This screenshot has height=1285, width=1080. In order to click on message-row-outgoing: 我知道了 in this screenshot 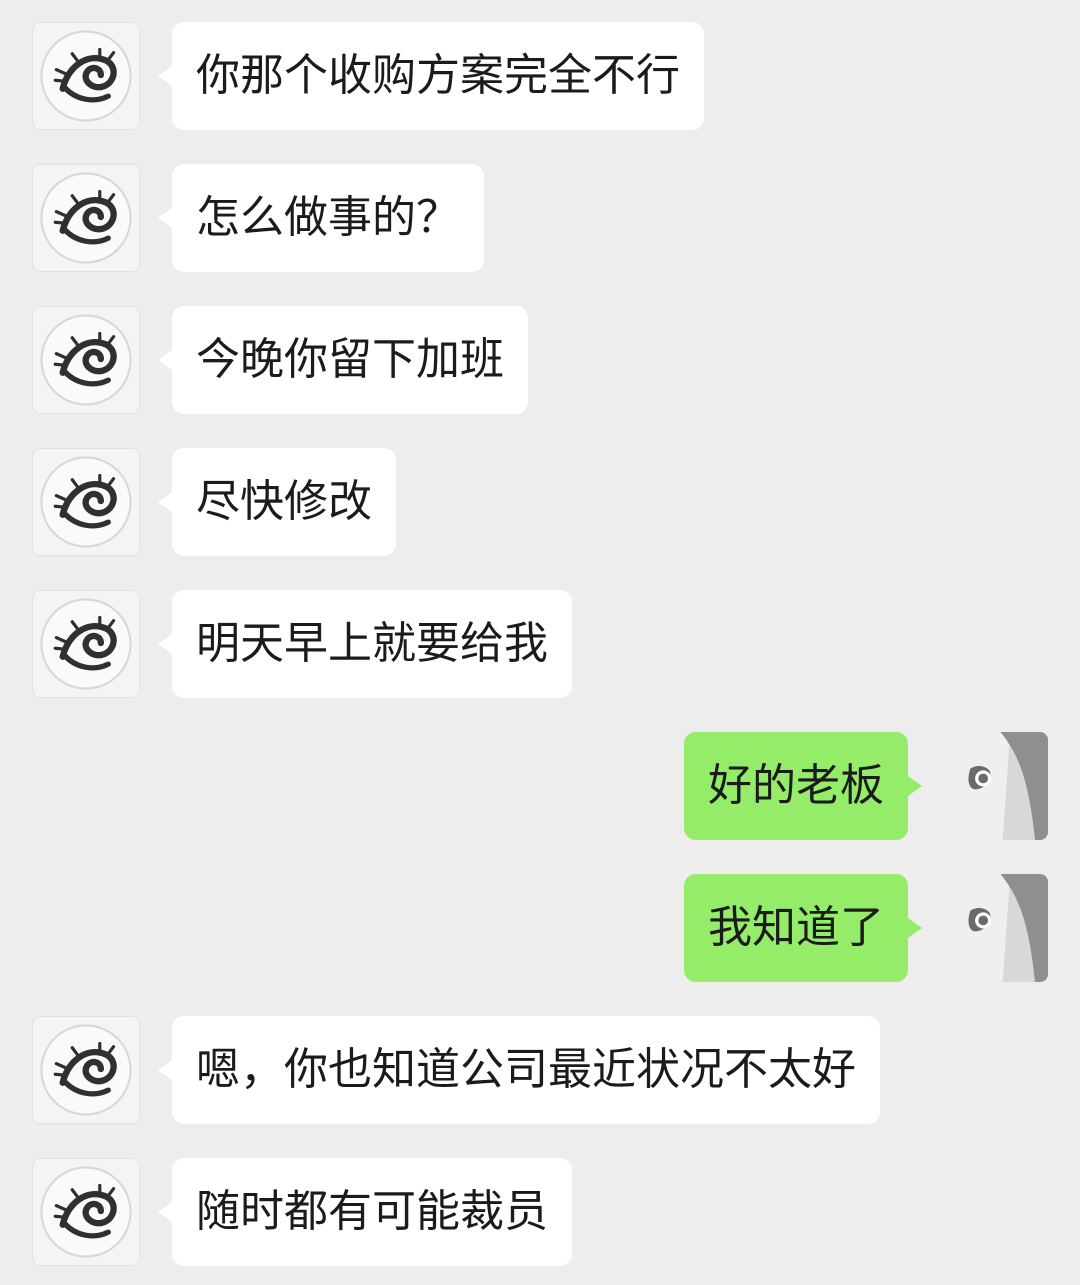, I will do `click(540, 929)`.